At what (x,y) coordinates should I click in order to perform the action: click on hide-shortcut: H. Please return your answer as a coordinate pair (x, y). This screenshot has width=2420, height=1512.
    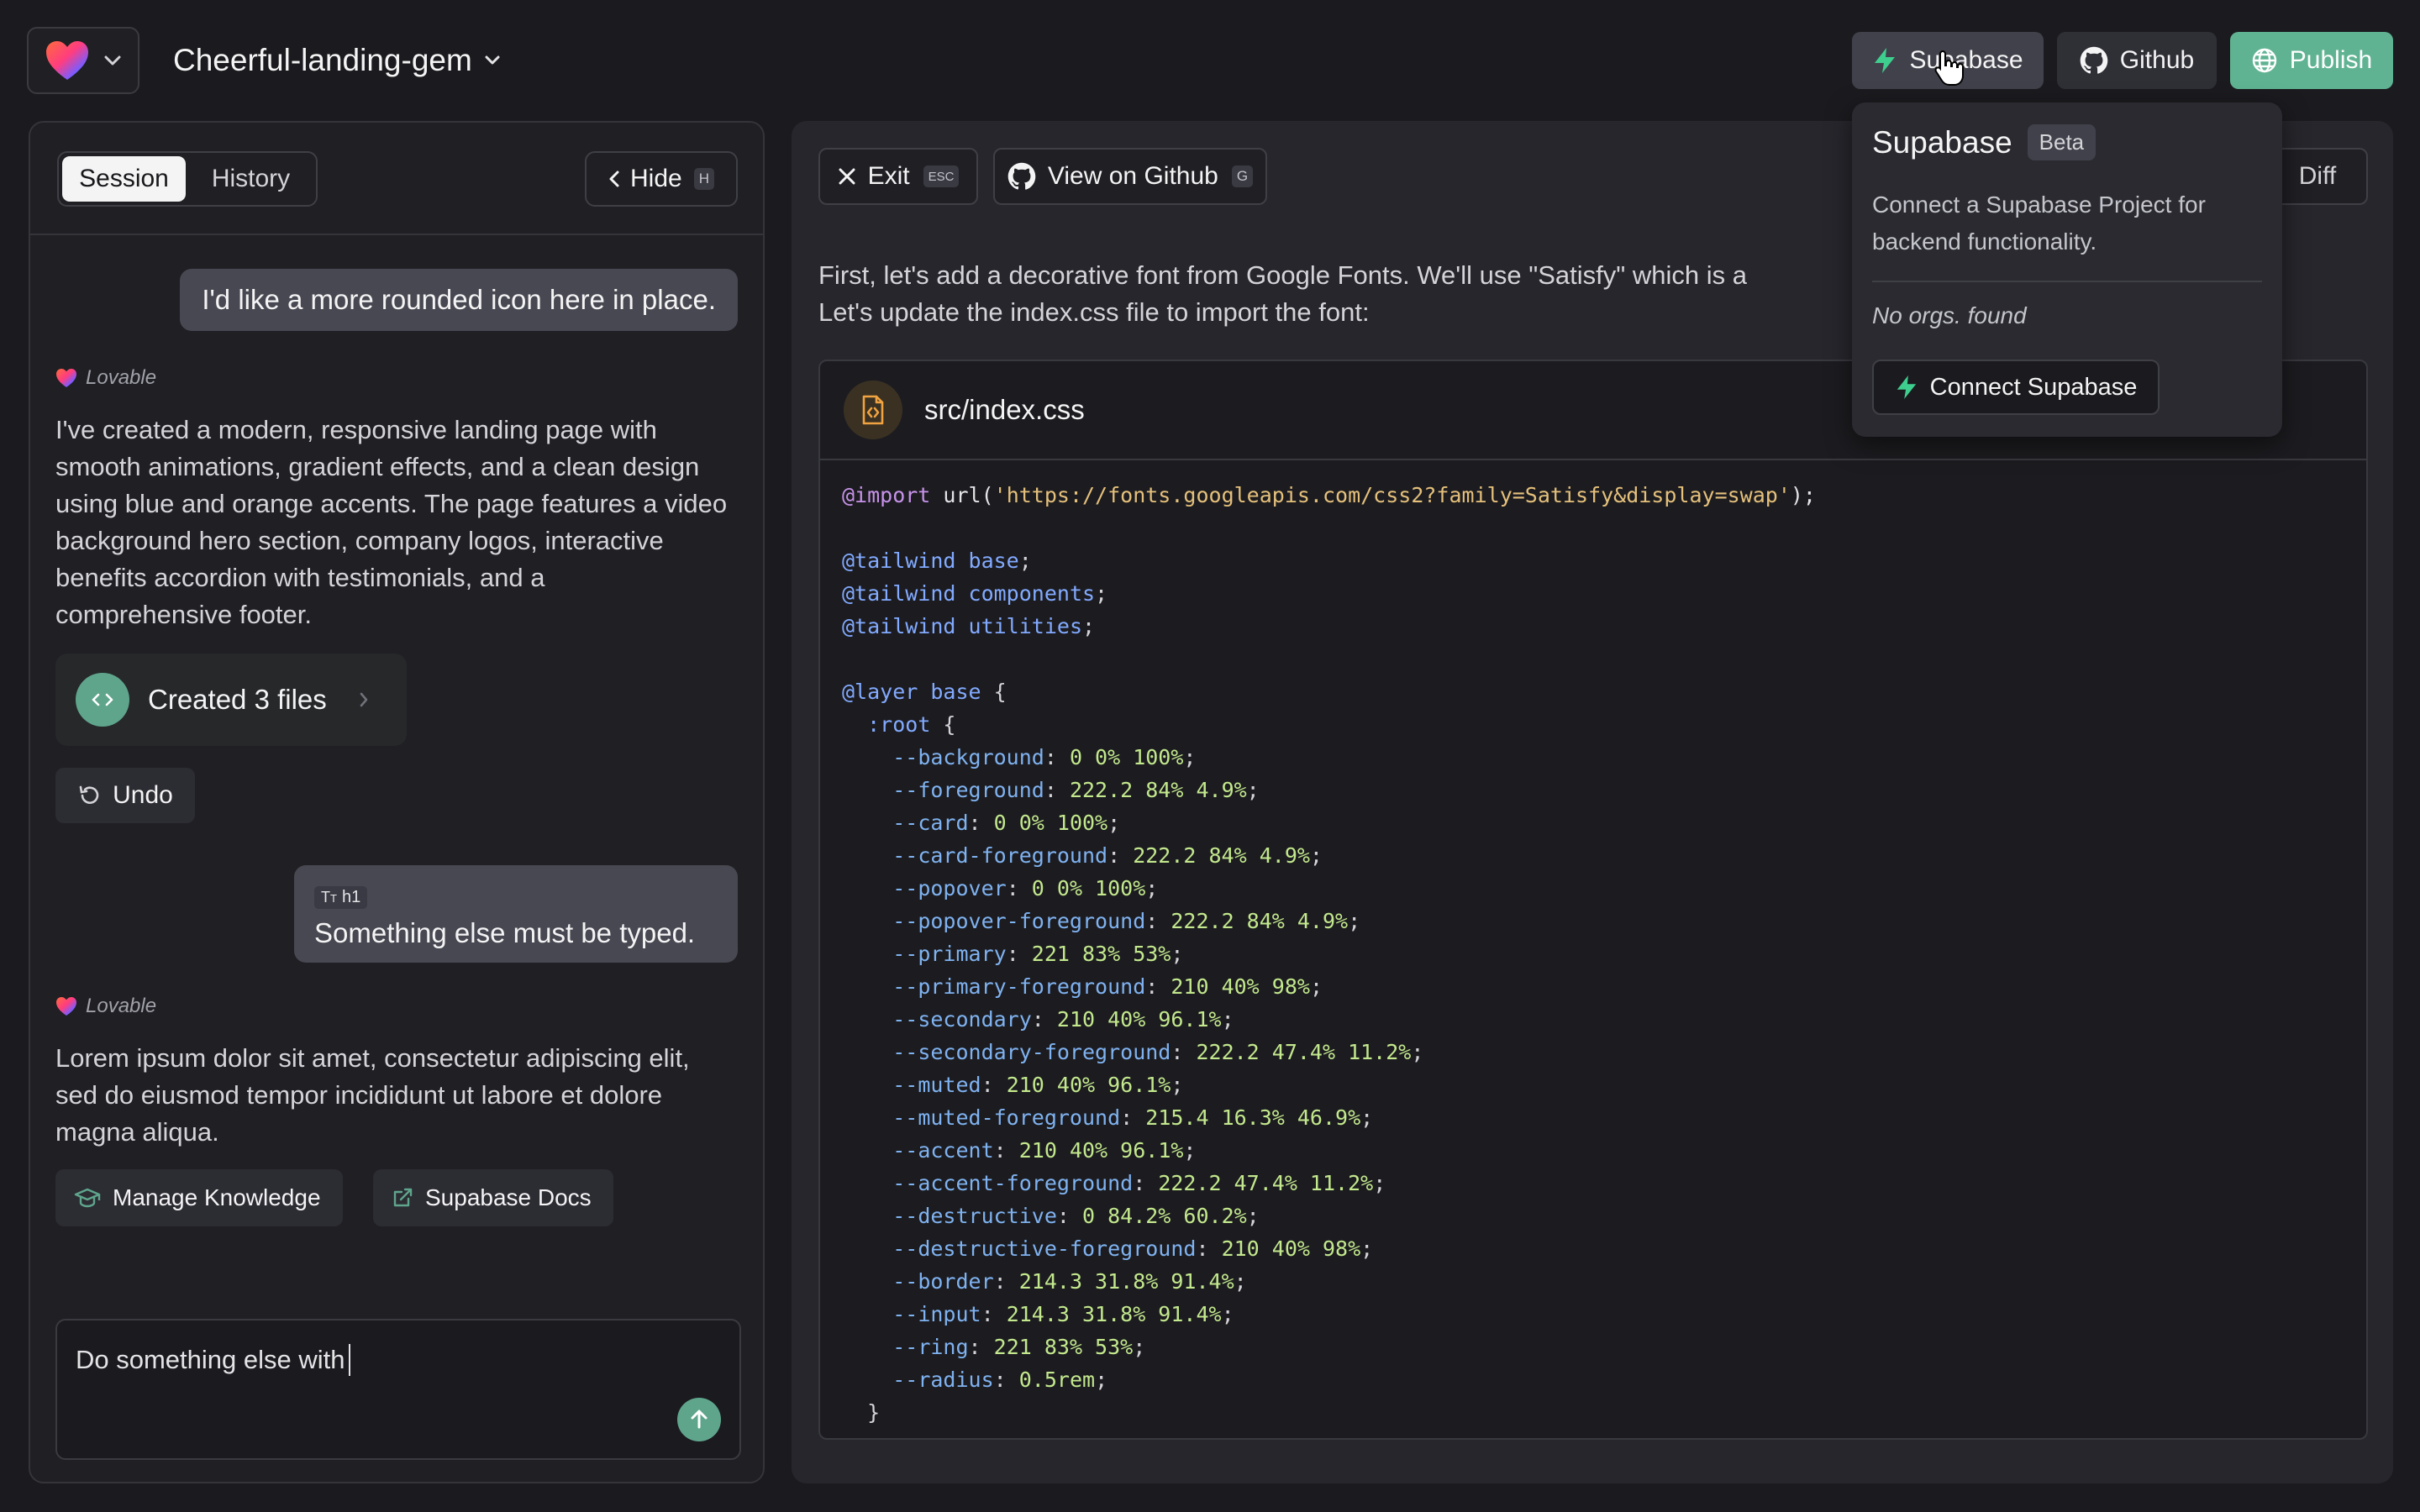
    Looking at the image, I should click on (704, 179).